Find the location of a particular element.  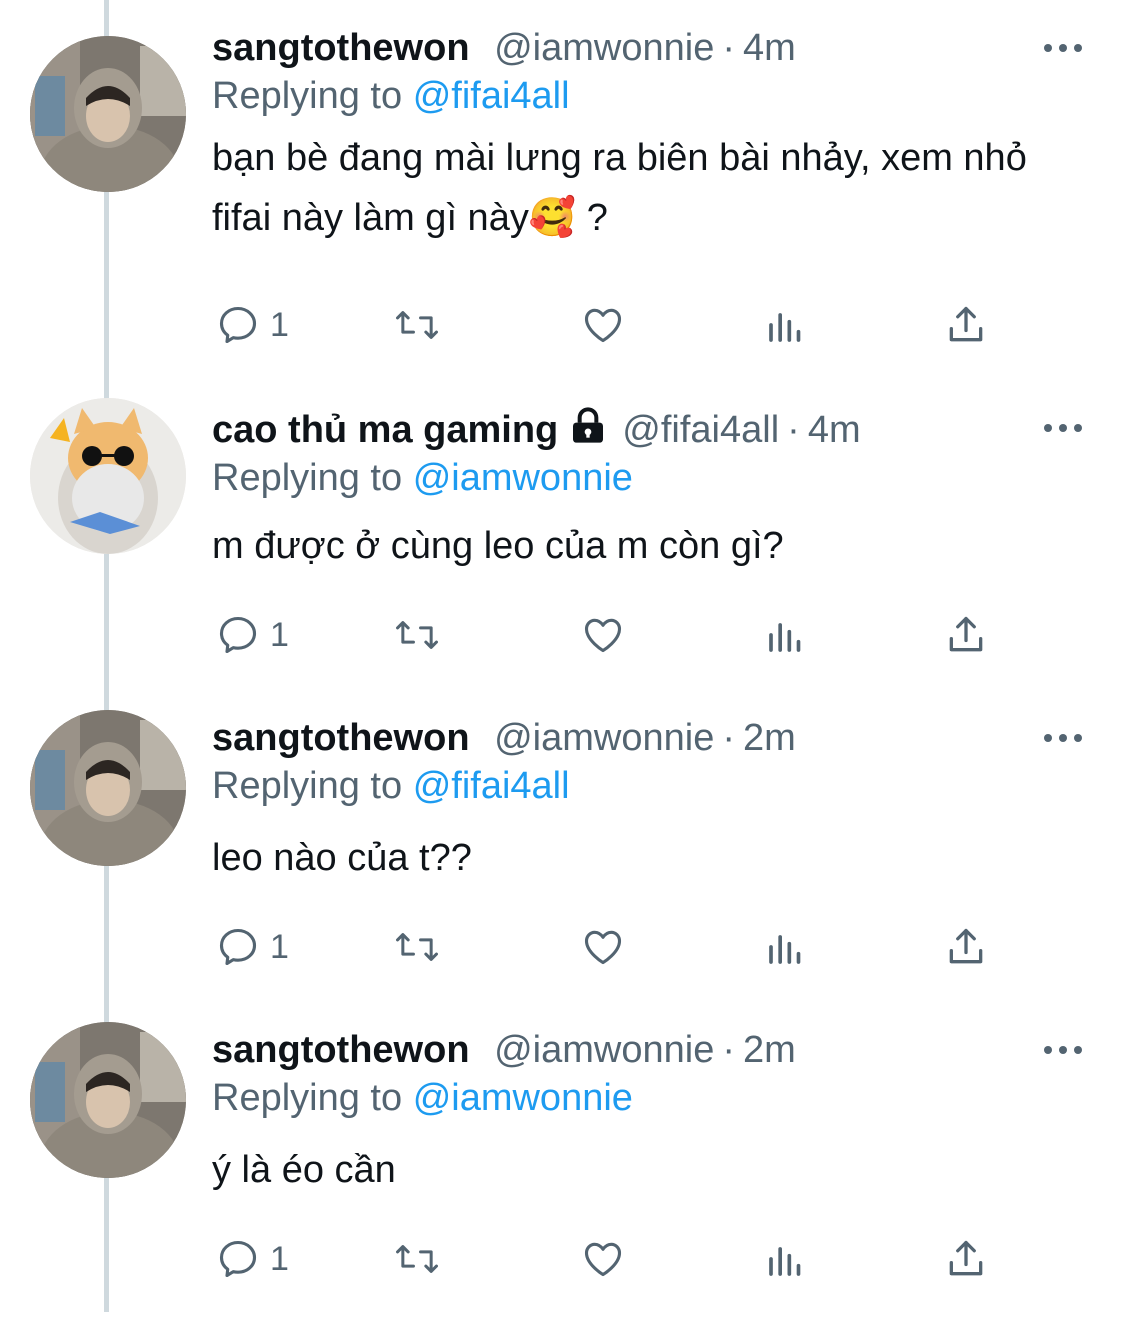

tweet-text: leo nào của t?? is located at coordinates (342, 858).